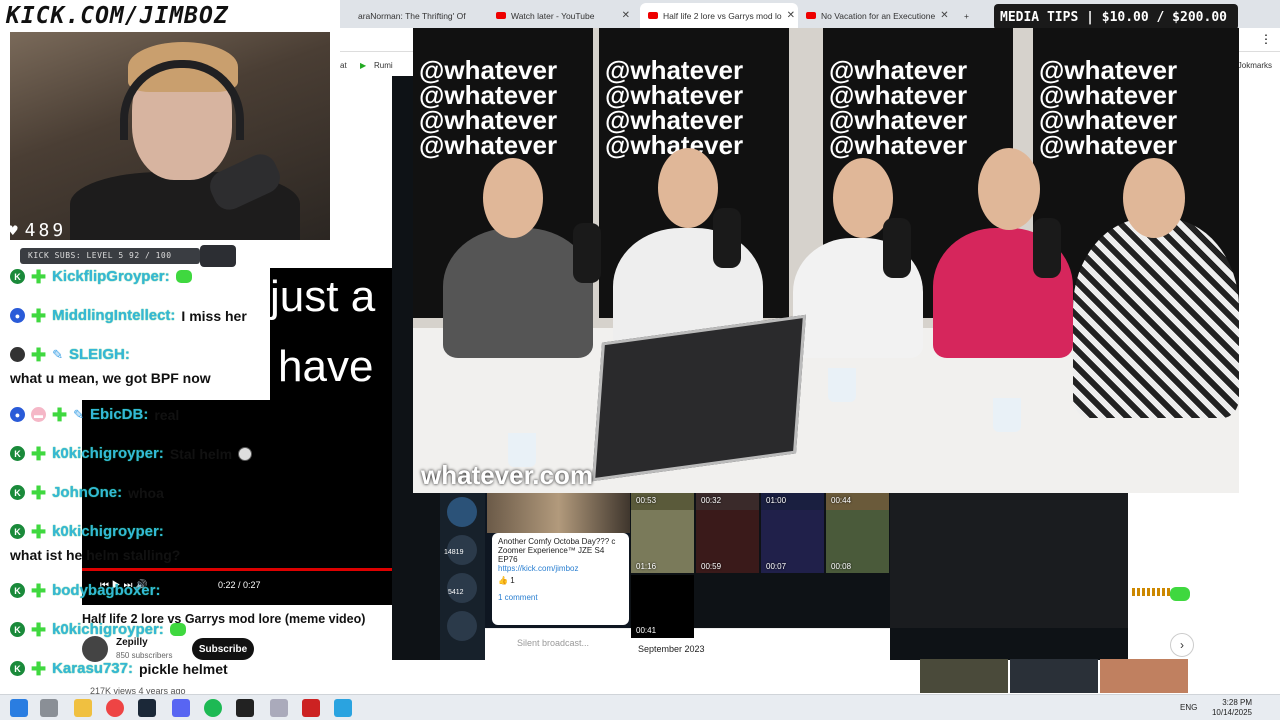 This screenshot has height=720, width=1280. What do you see at coordinates (699, 398) in the screenshot?
I see `laptop` at bounding box center [699, 398].